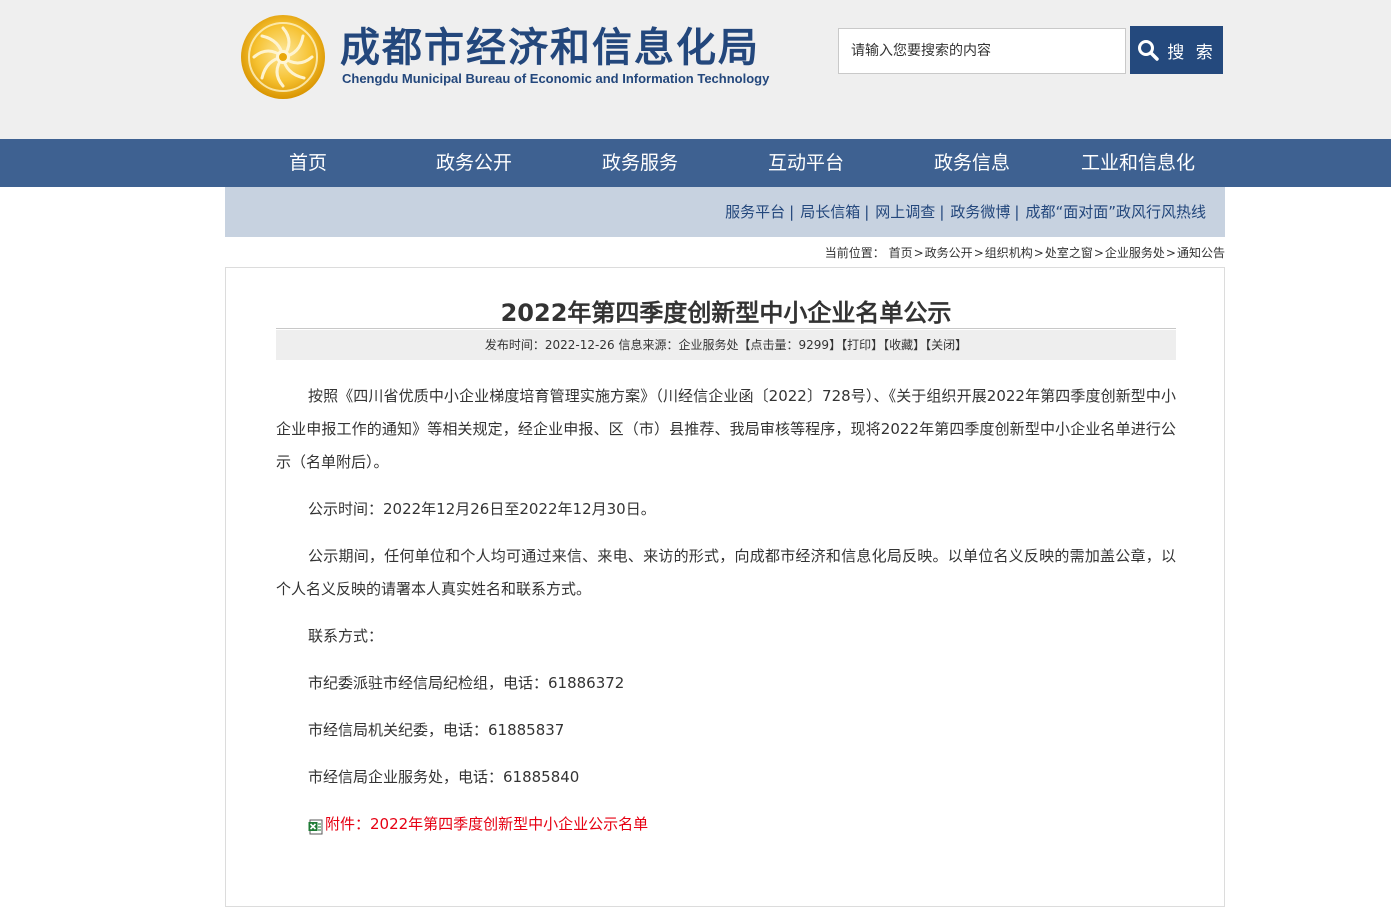 The width and height of the screenshot is (1391, 907). What do you see at coordinates (904, 345) in the screenshot?
I see `favorite-link: 【收藏】` at bounding box center [904, 345].